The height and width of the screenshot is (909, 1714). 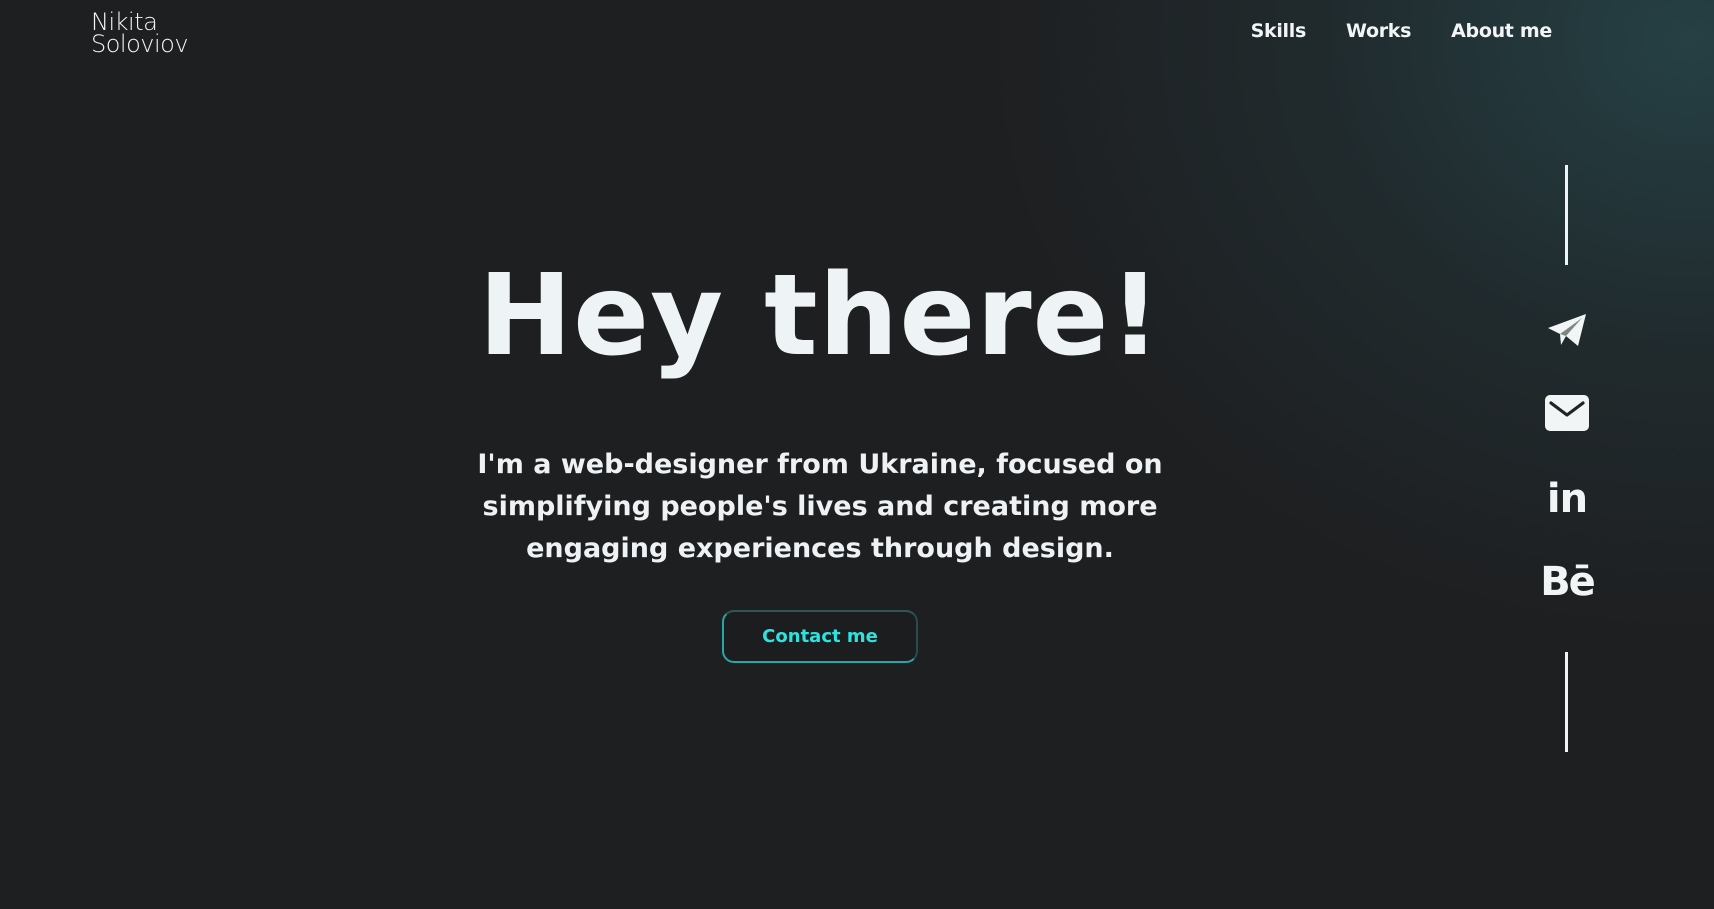 I want to click on contact-me-button: Contact me, so click(x=820, y=636).